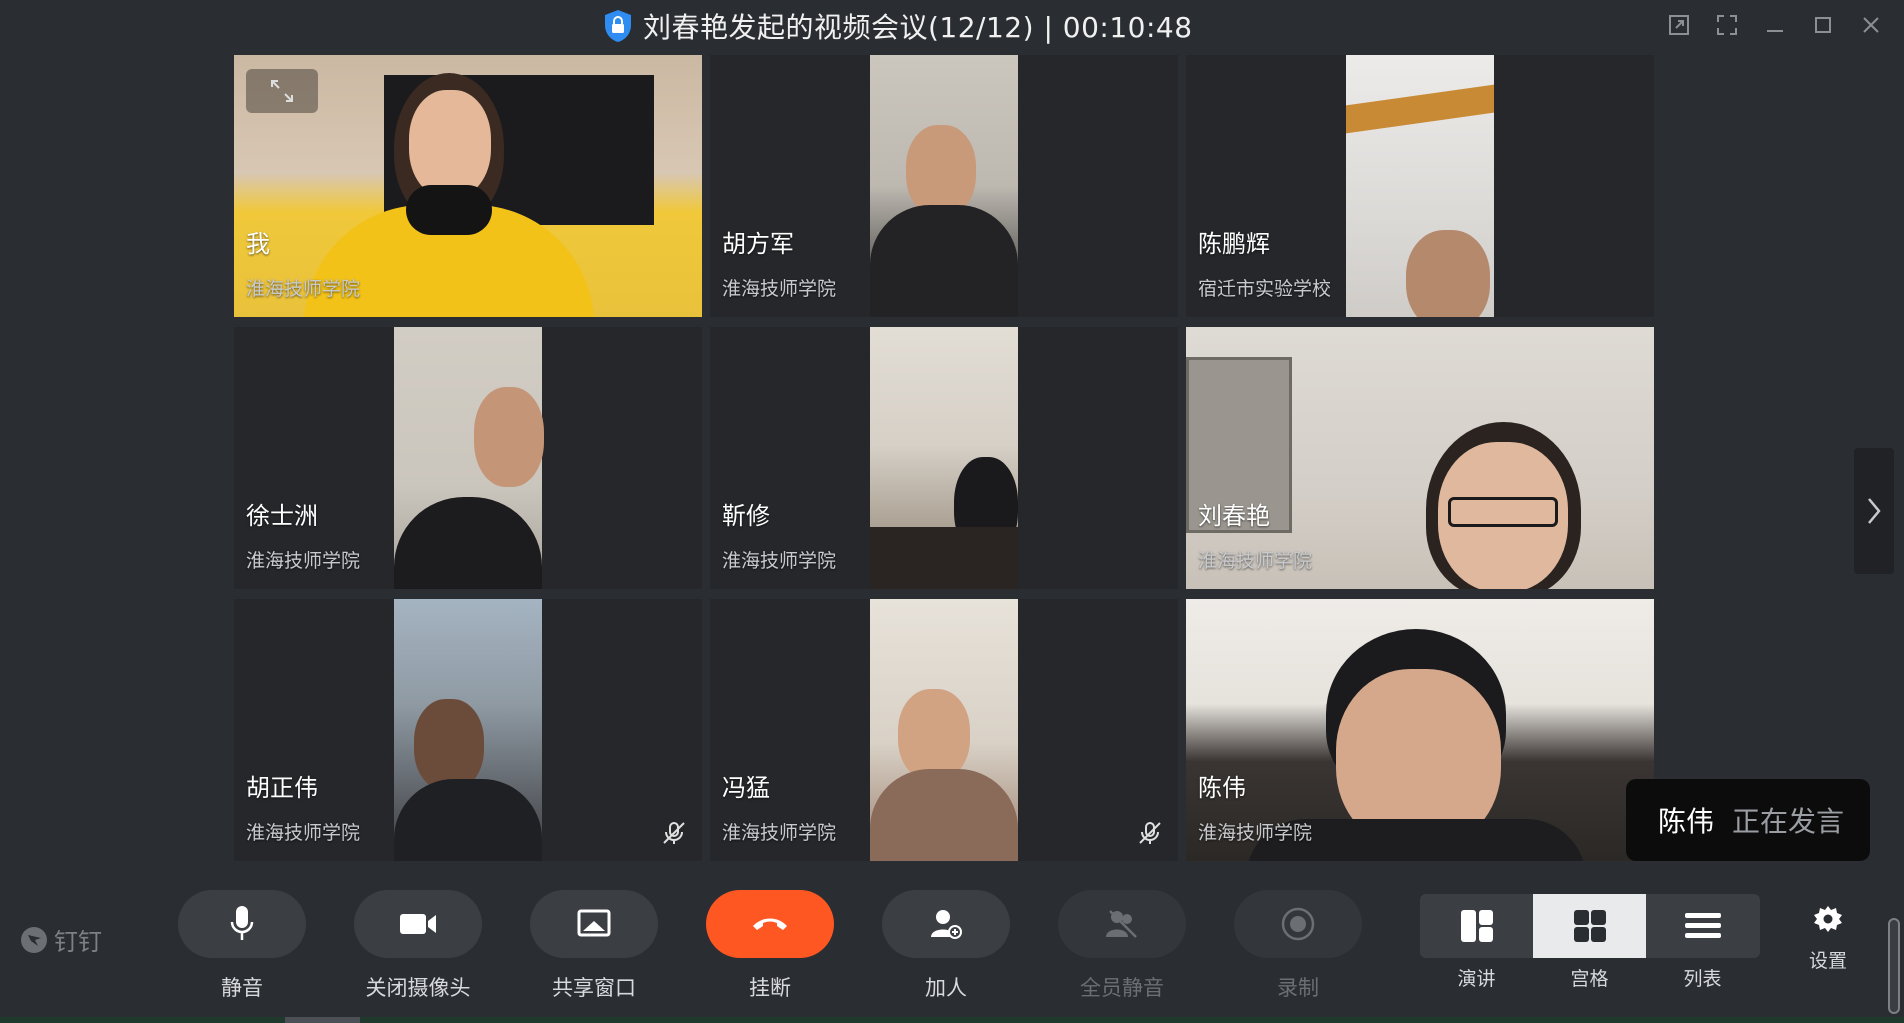  I want to click on add-user-icon, so click(946, 924).